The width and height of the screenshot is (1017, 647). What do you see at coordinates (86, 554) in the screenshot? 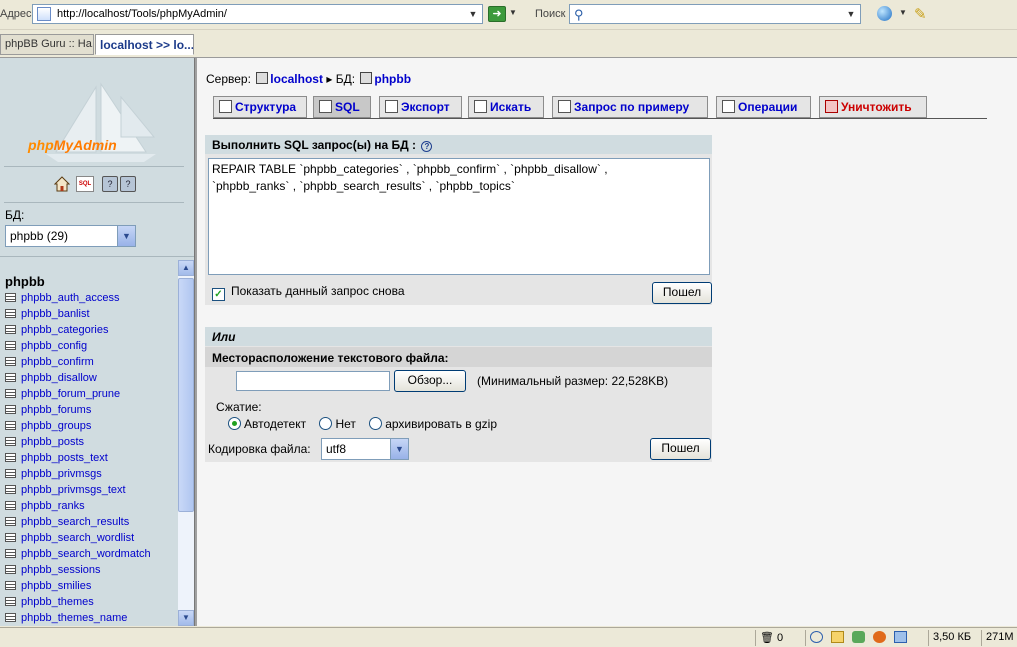
I see `table-name-link: phpbb_search_wordmatch` at bounding box center [86, 554].